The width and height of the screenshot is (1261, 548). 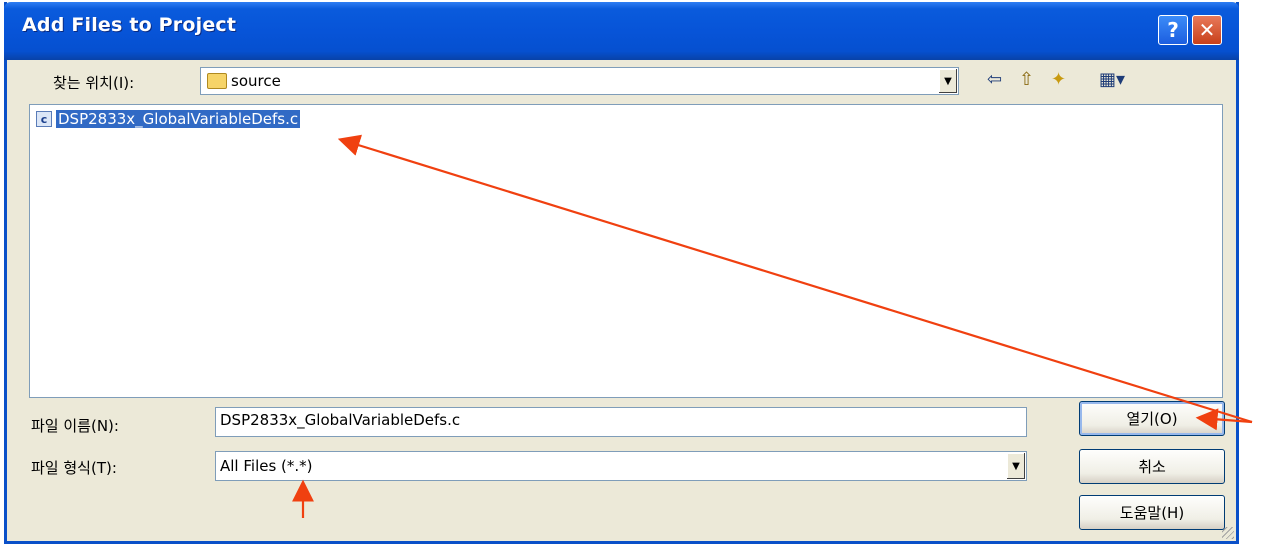 What do you see at coordinates (74, 468) in the screenshot?
I see `file-type-label: 파일 형식(T):` at bounding box center [74, 468].